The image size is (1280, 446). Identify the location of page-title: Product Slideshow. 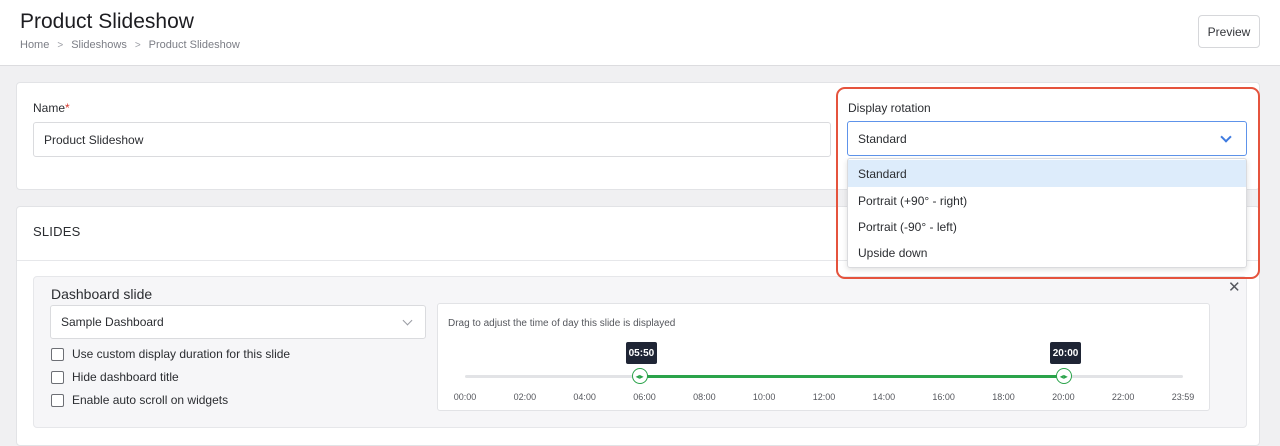
(107, 21).